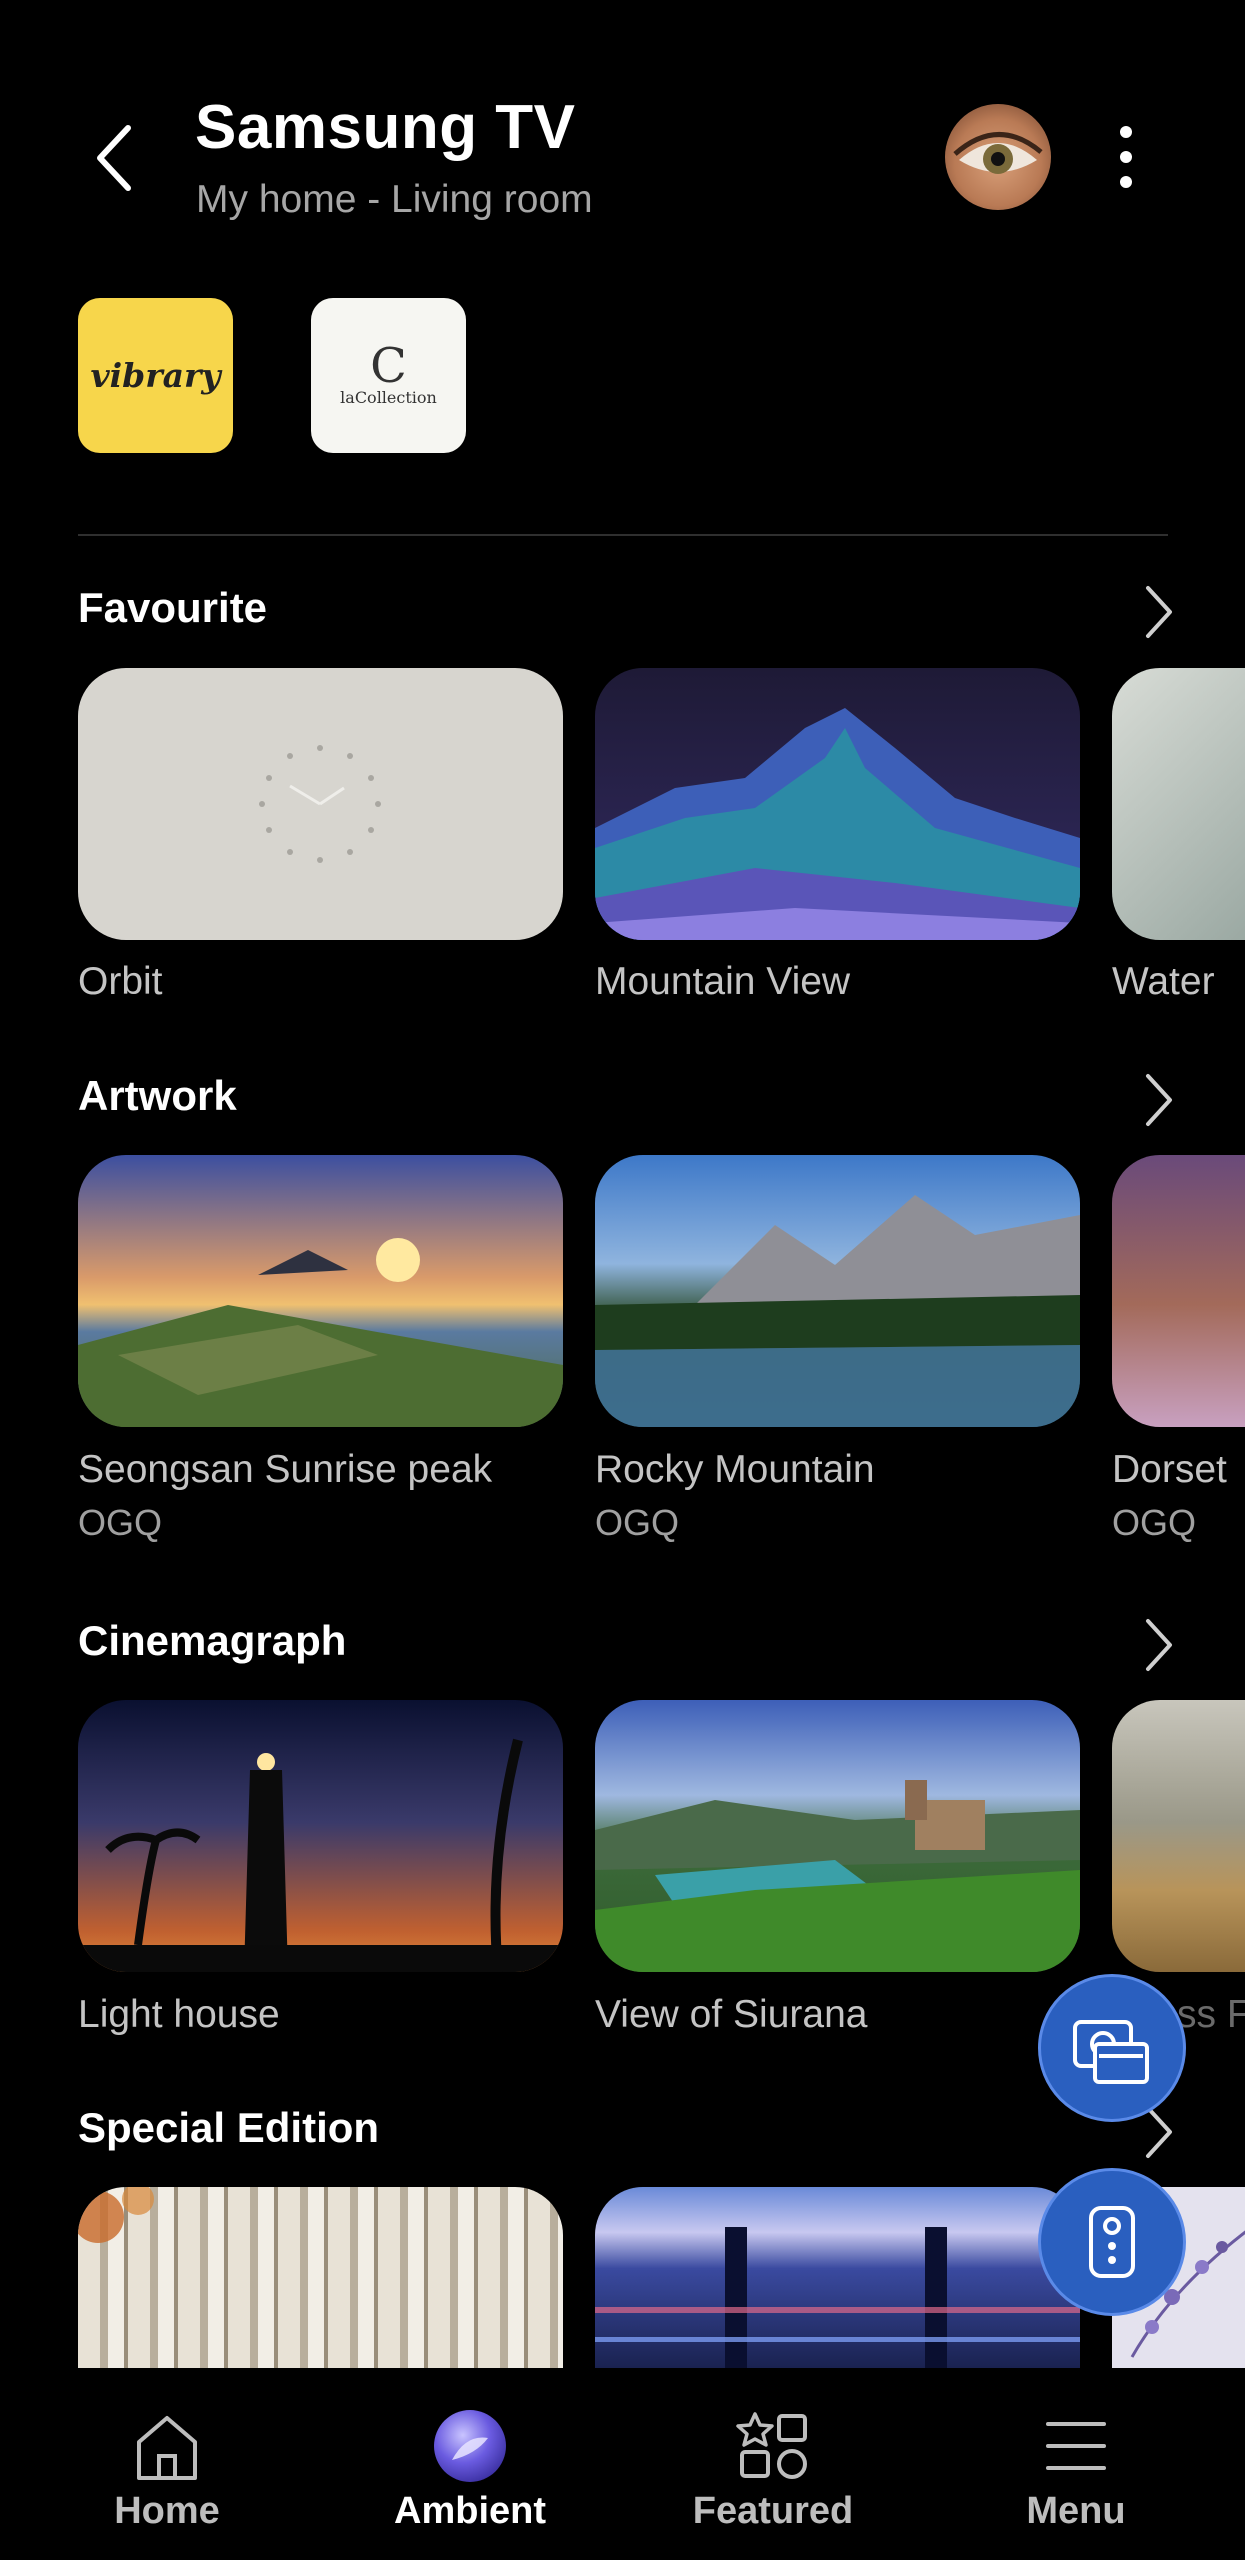 Image resolution: width=1245 pixels, height=2560 pixels. What do you see at coordinates (1076, 2511) in the screenshot?
I see `nav-label: Menu` at bounding box center [1076, 2511].